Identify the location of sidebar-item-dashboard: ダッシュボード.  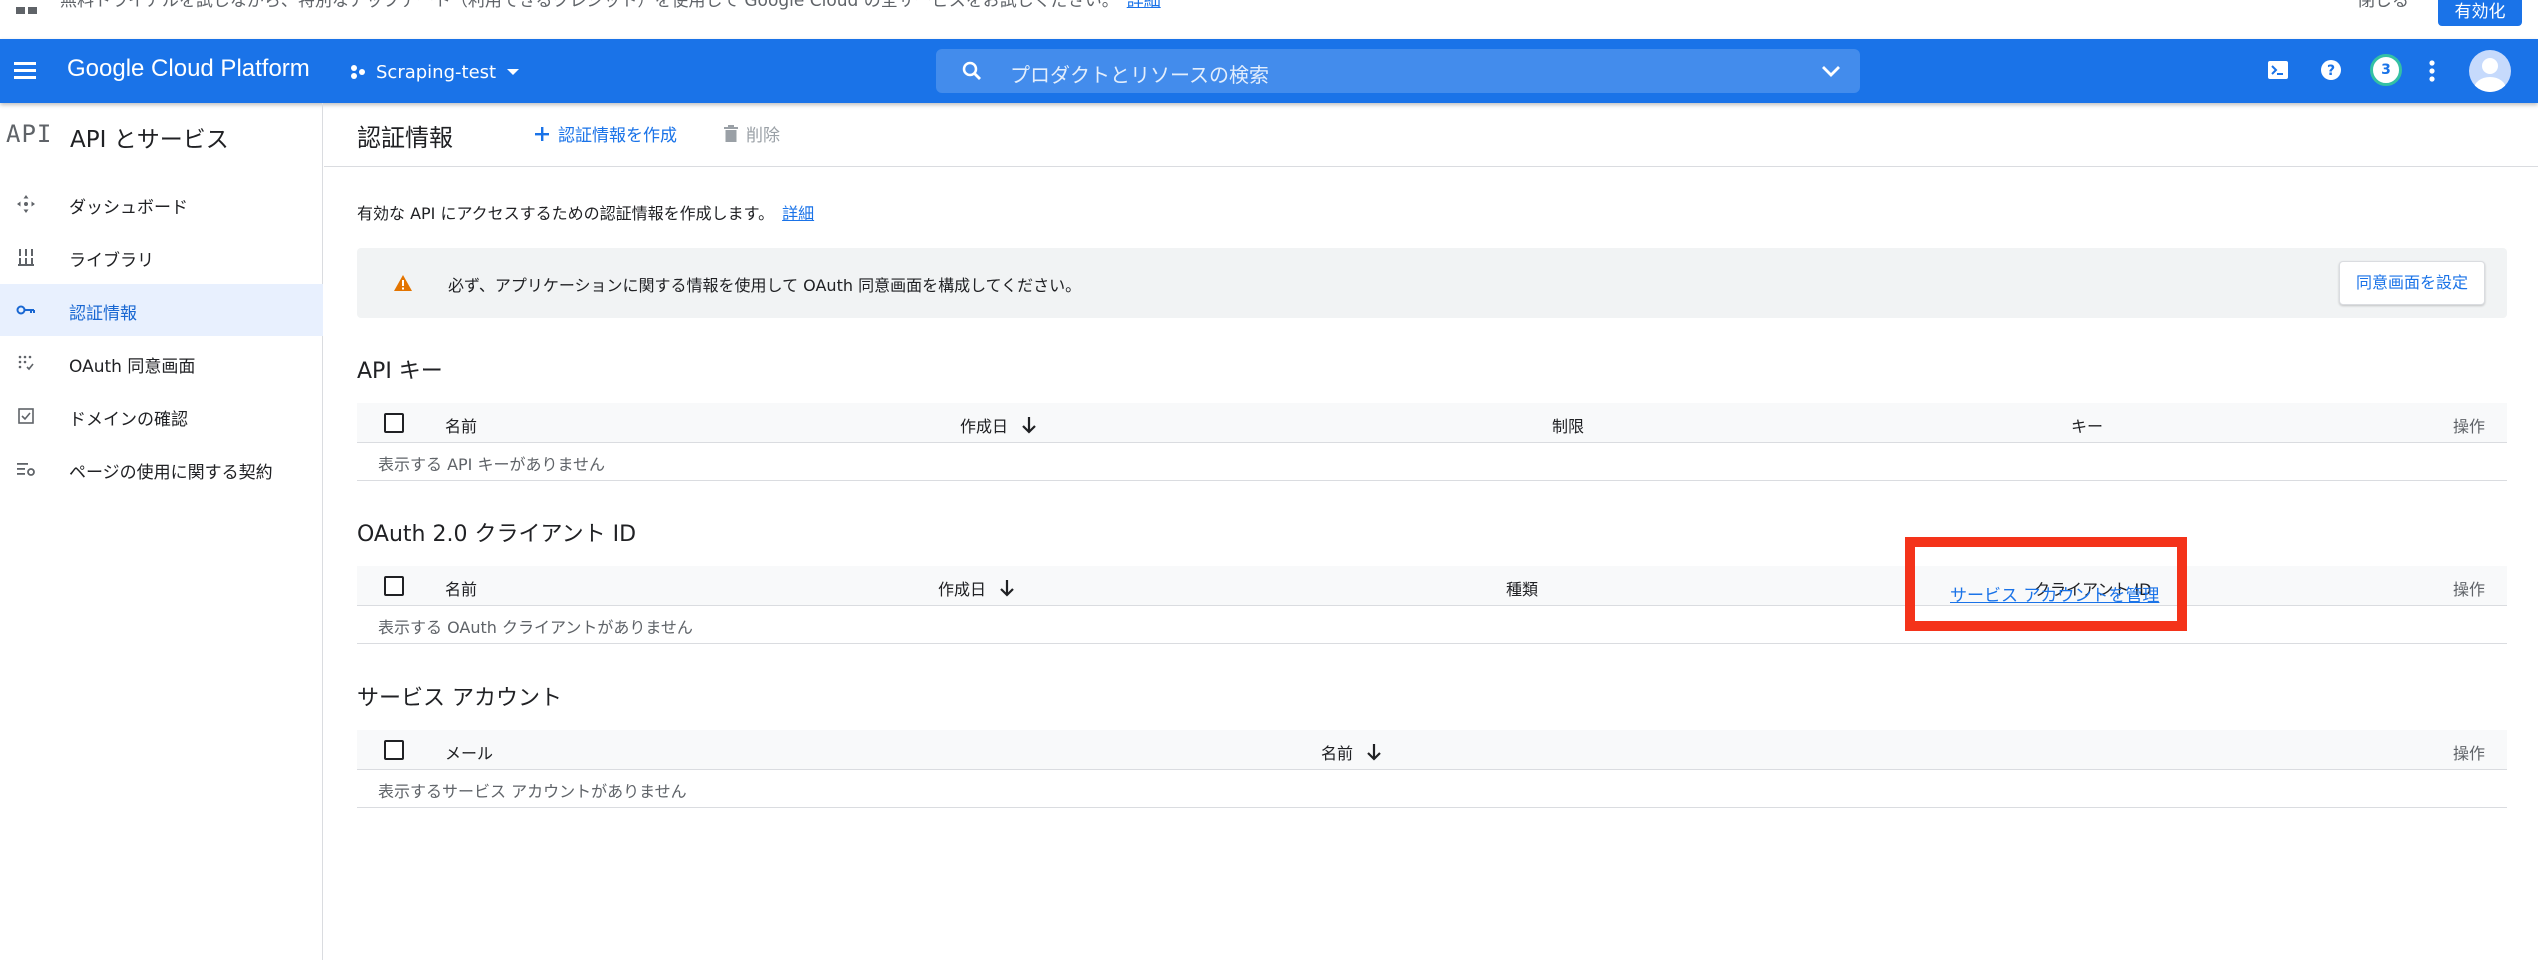
(161, 204).